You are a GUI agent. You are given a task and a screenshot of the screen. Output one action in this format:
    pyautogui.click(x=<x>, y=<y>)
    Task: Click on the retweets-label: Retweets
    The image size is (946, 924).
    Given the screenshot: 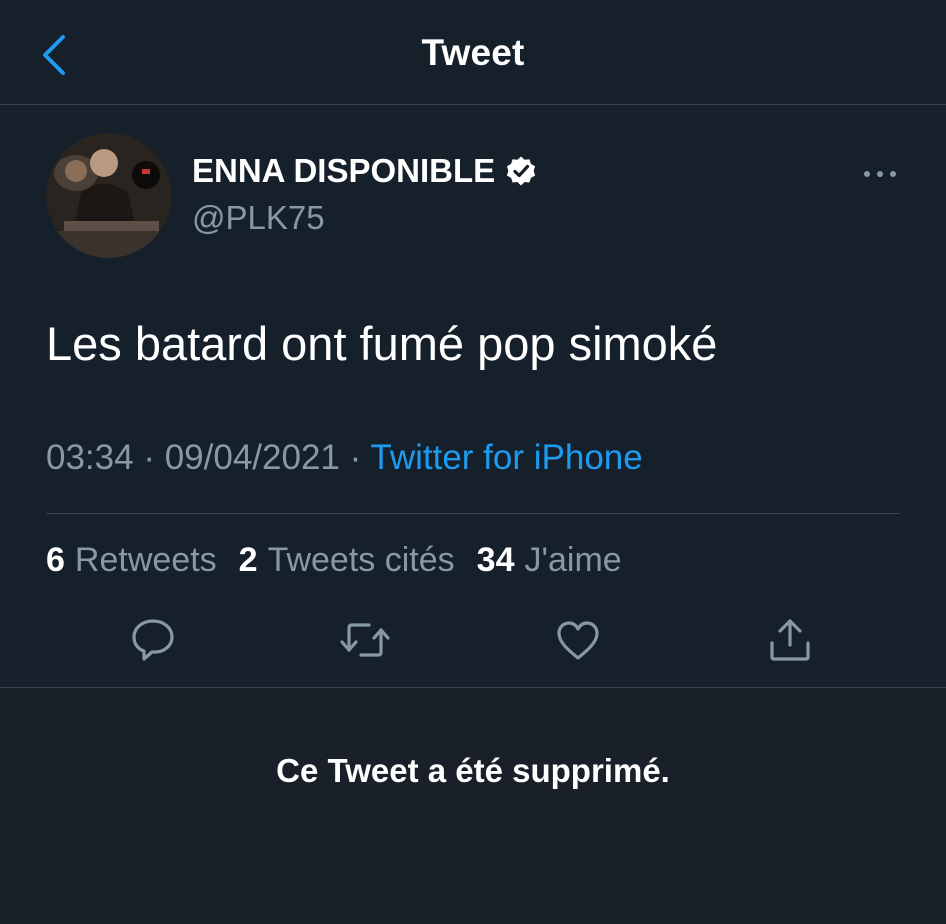 What is the action you would take?
    pyautogui.click(x=145, y=560)
    